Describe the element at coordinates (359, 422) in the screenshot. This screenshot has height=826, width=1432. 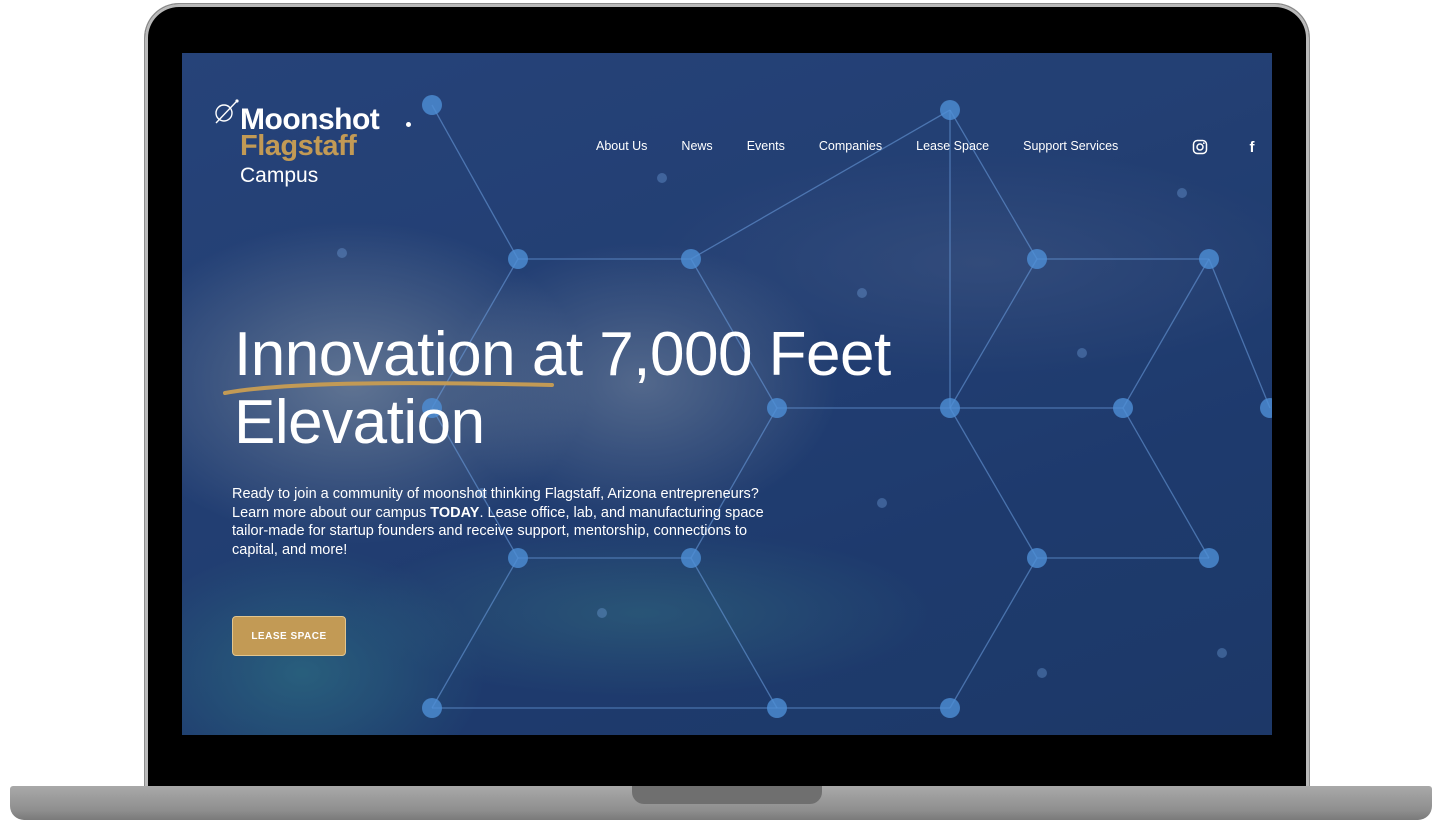
I see `hero-title-line2: Elevation` at that location.